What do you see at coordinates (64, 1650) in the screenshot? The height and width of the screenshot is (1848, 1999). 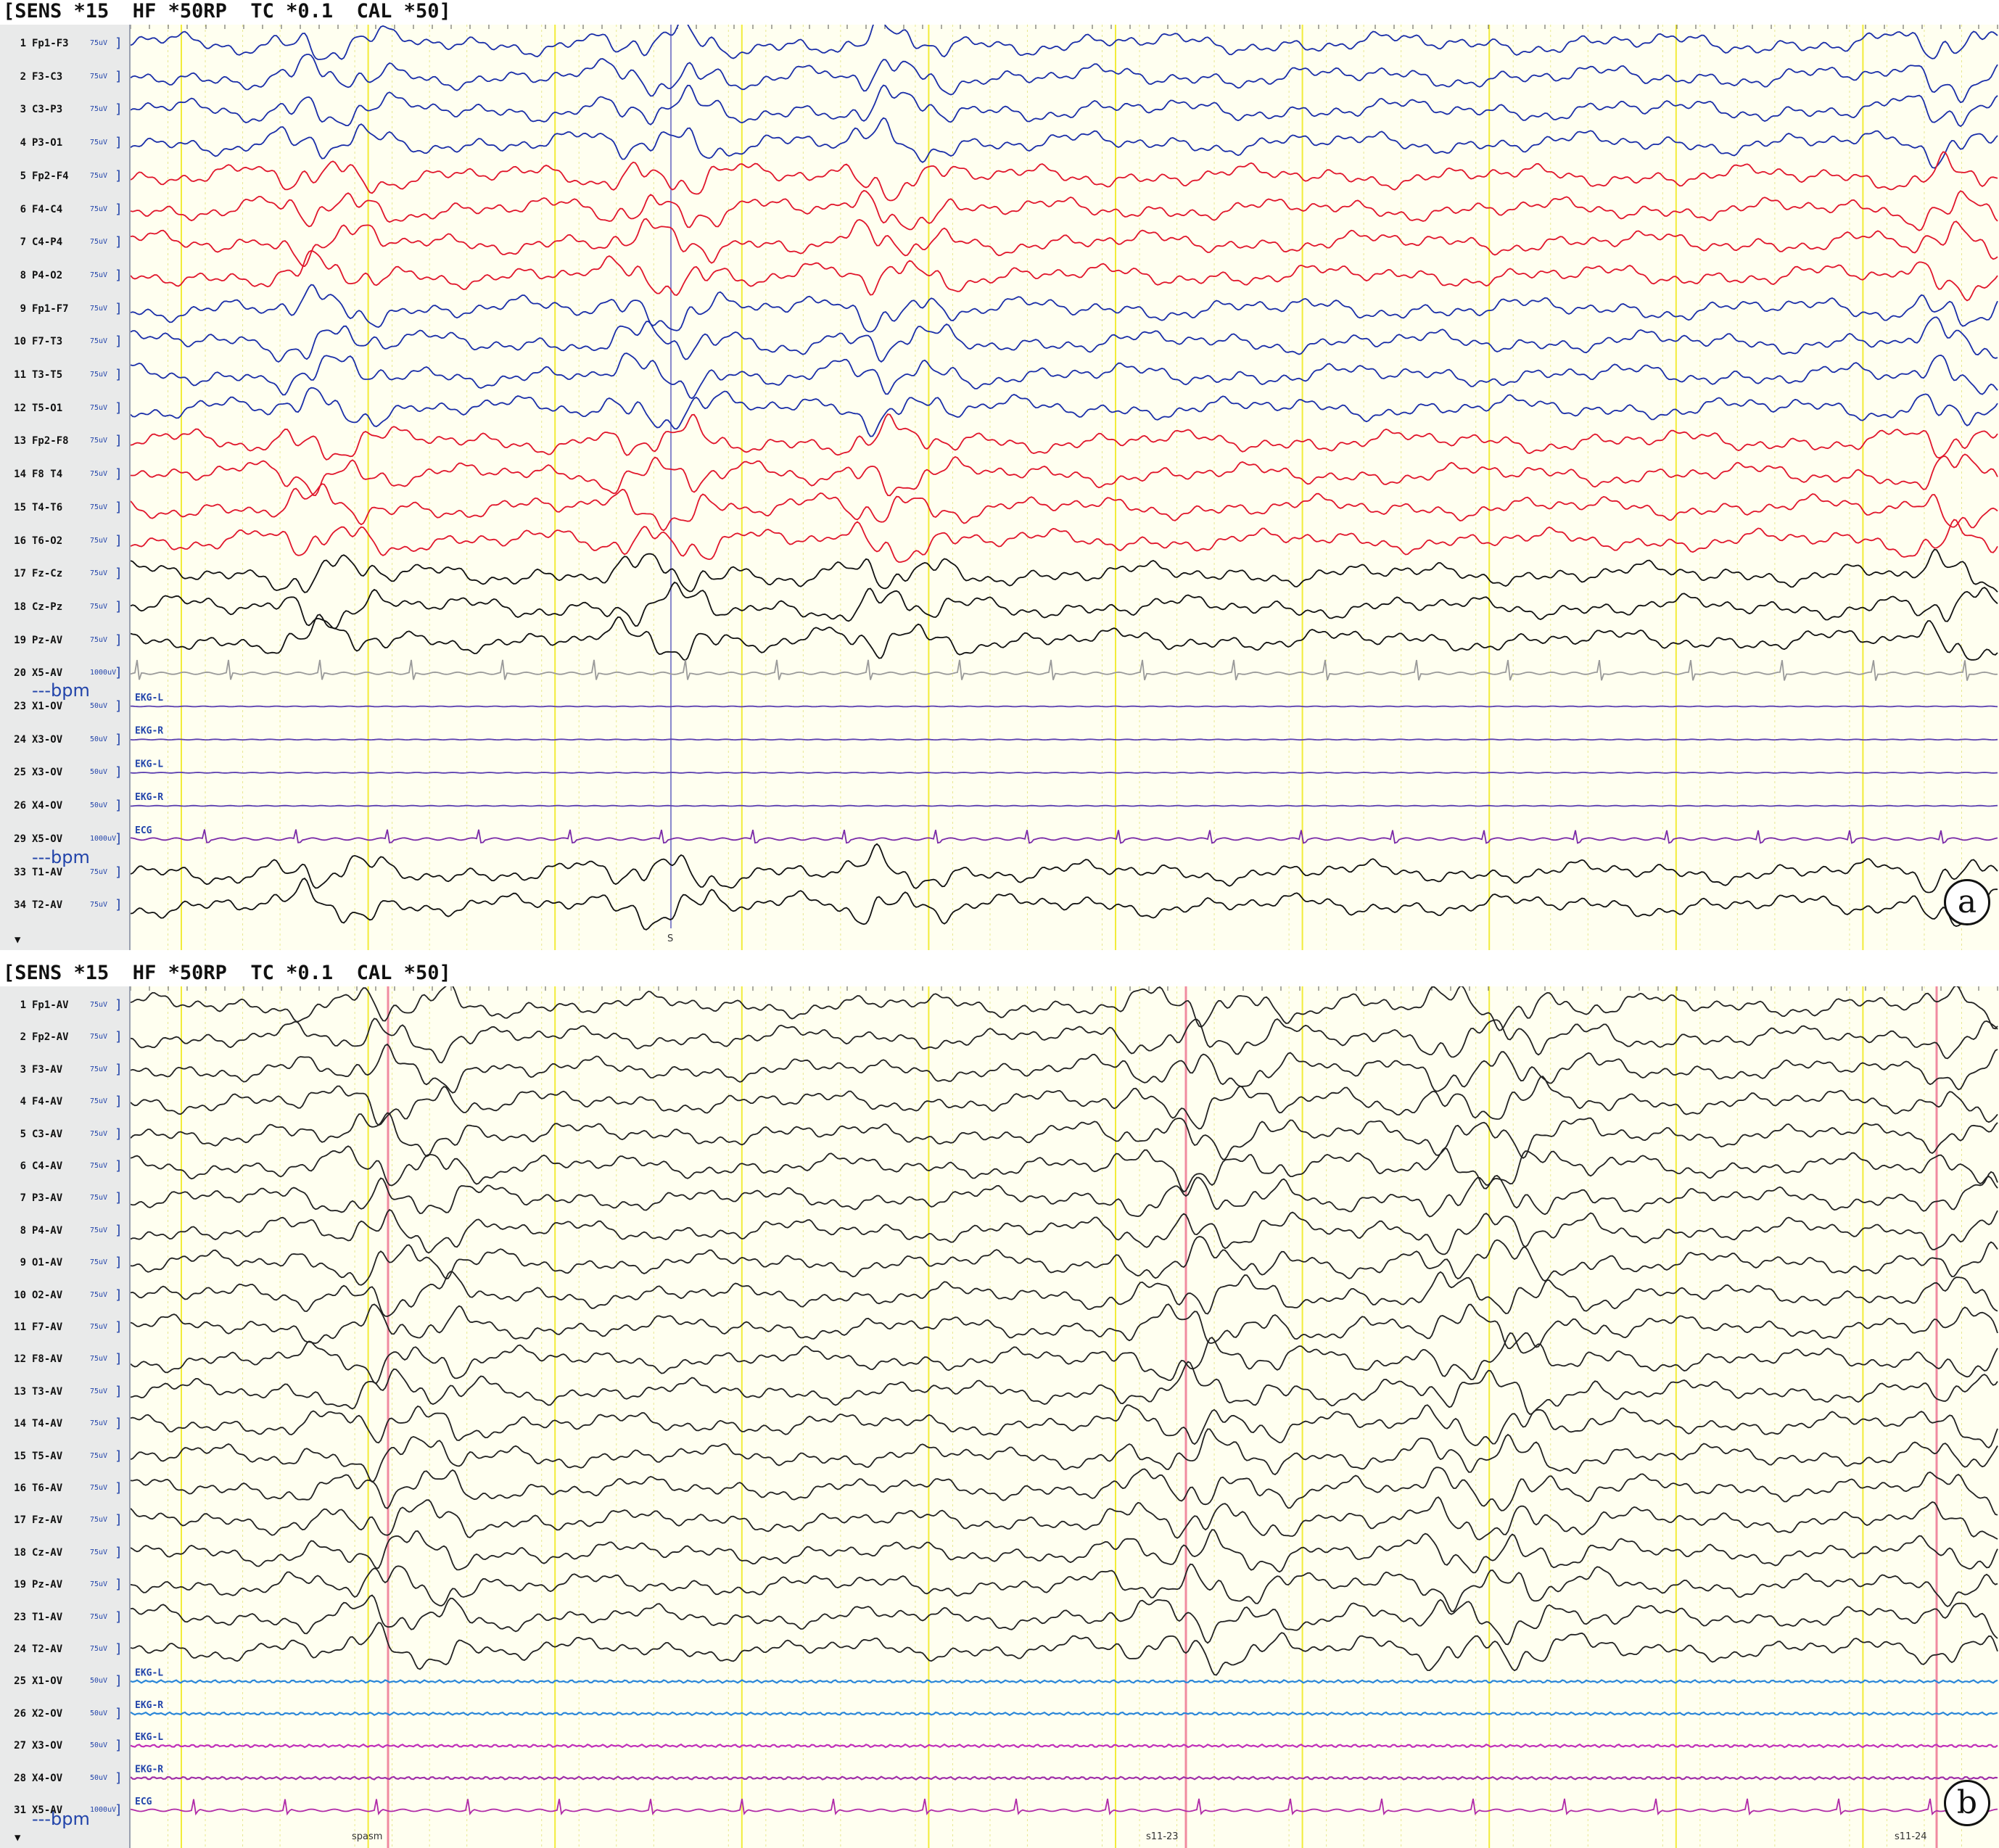 I see `channel-label: 24 T2-AV 75uV]` at bounding box center [64, 1650].